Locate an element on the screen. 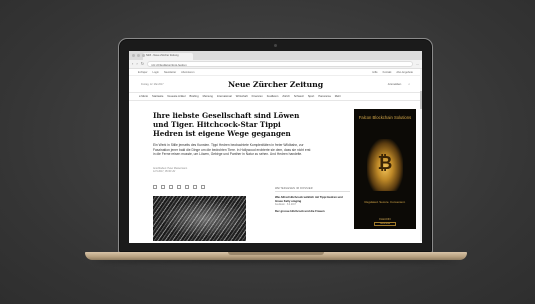  bitcoin-symbol-icon: ₿ is located at coordinates (385, 163).